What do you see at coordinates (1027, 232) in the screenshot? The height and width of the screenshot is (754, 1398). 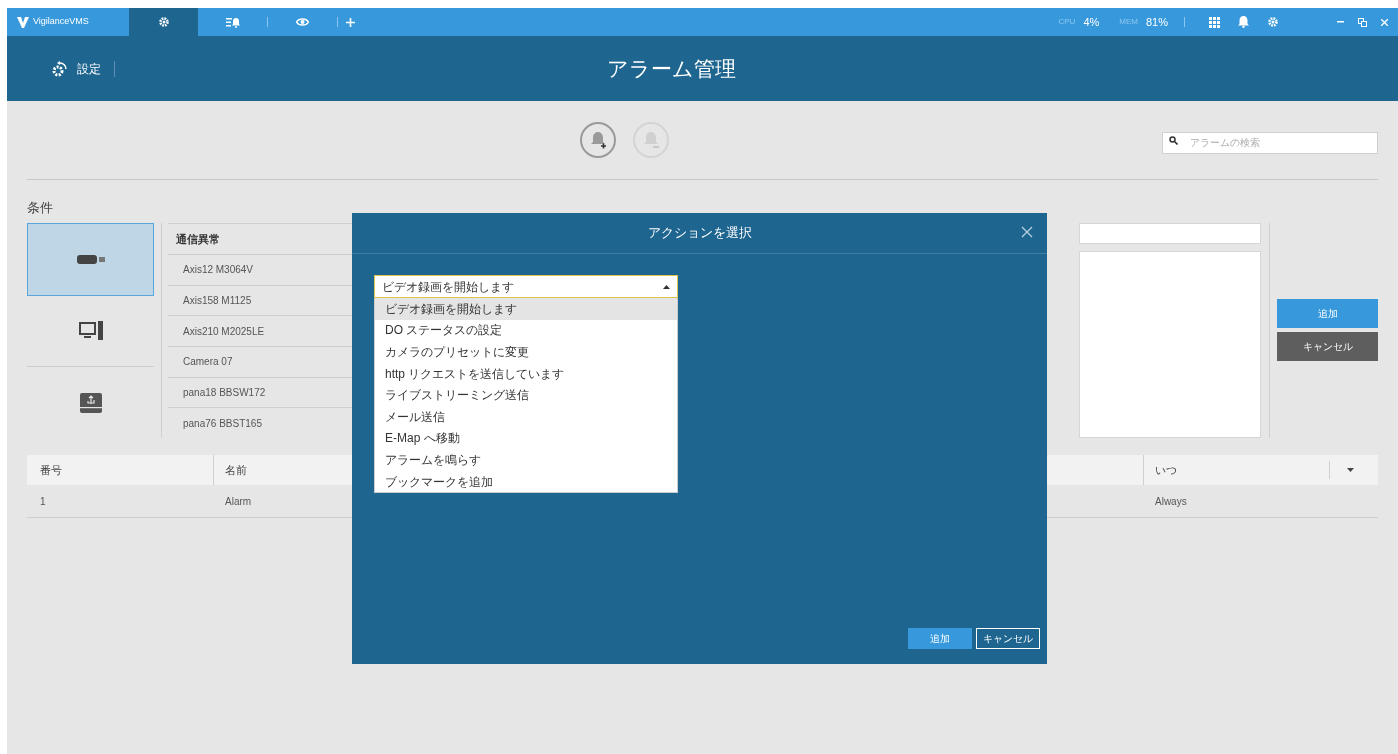 I see `close-button` at bounding box center [1027, 232].